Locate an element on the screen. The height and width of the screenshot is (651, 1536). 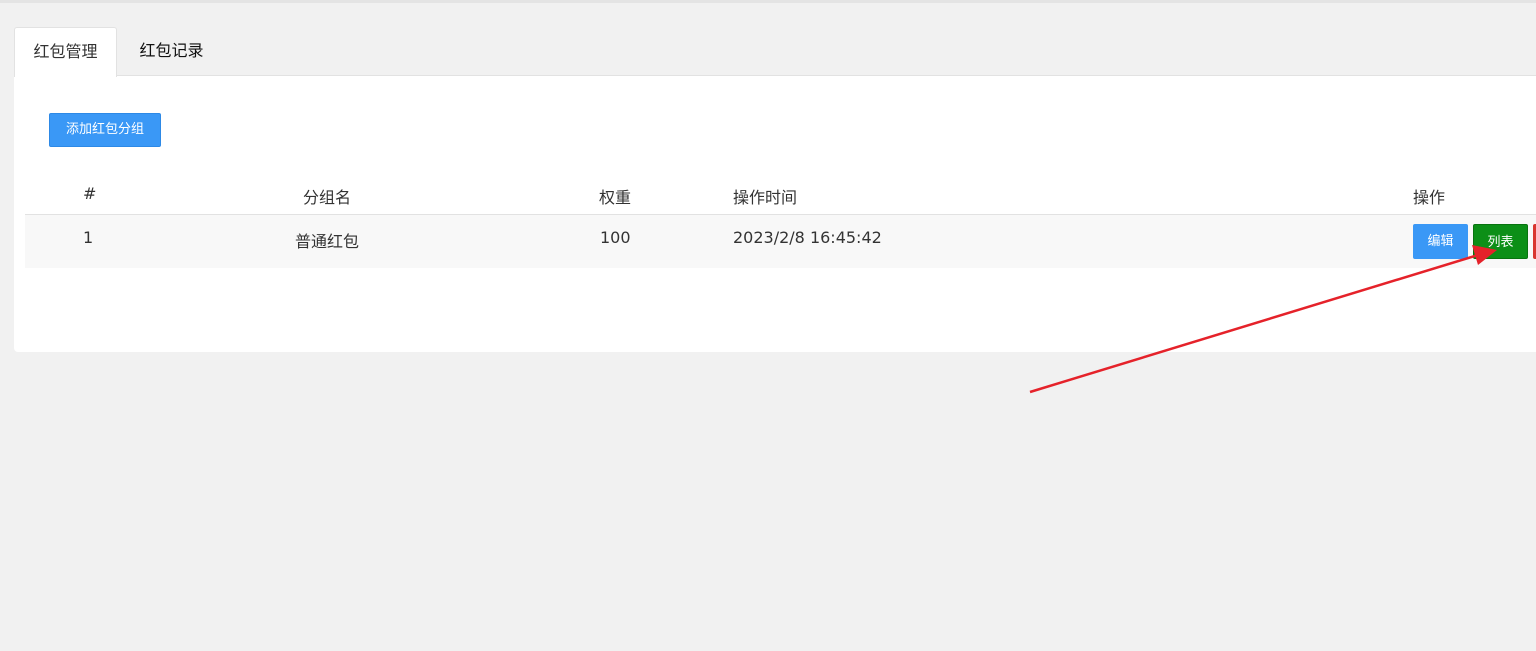
row-operation-time: 2023/2/8 16:45:42 is located at coordinates (807, 237).